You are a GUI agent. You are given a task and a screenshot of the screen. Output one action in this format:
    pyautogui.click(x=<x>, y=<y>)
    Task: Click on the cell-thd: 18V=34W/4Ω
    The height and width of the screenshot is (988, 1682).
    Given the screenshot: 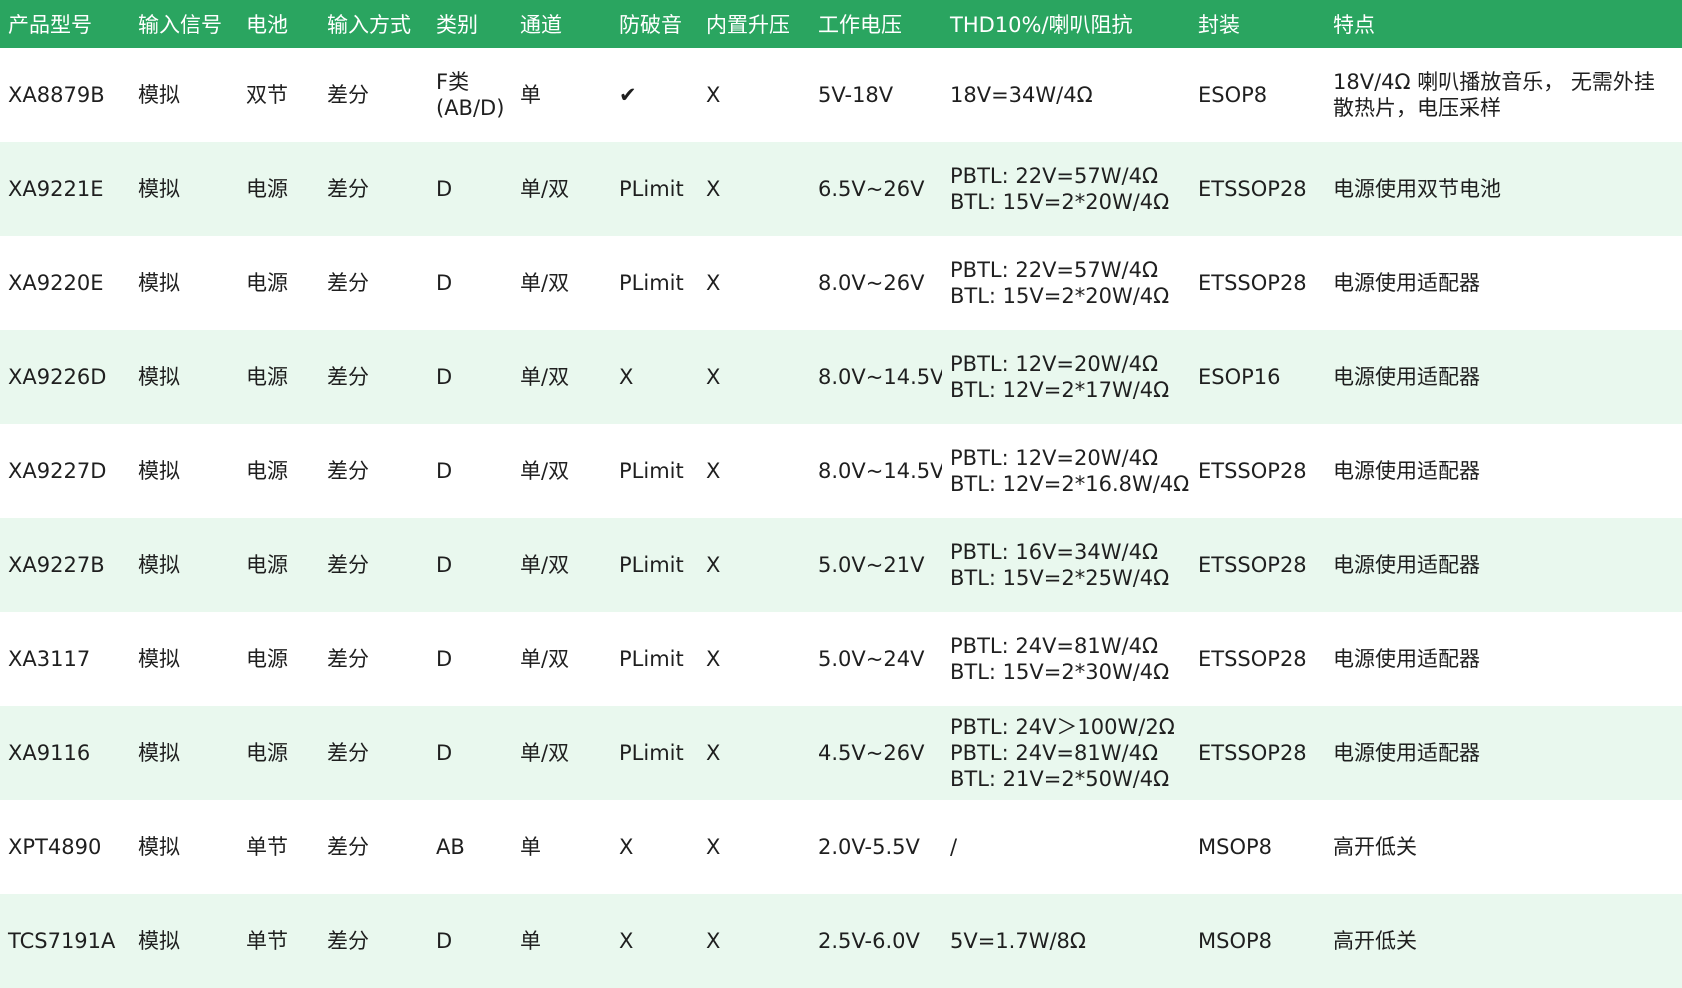 What is the action you would take?
    pyautogui.click(x=1066, y=95)
    